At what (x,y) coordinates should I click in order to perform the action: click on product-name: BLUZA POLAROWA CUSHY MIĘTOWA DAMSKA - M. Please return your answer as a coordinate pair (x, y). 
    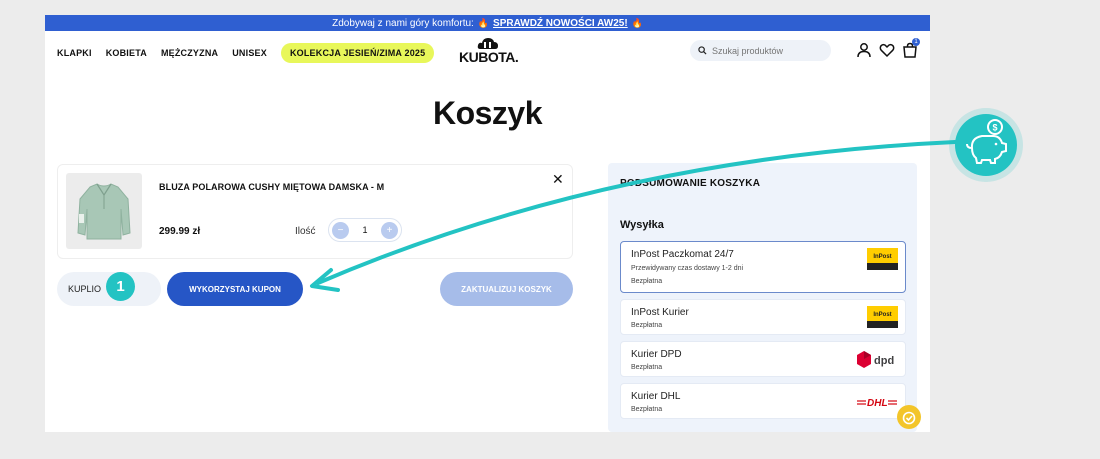
    Looking at the image, I should click on (271, 187).